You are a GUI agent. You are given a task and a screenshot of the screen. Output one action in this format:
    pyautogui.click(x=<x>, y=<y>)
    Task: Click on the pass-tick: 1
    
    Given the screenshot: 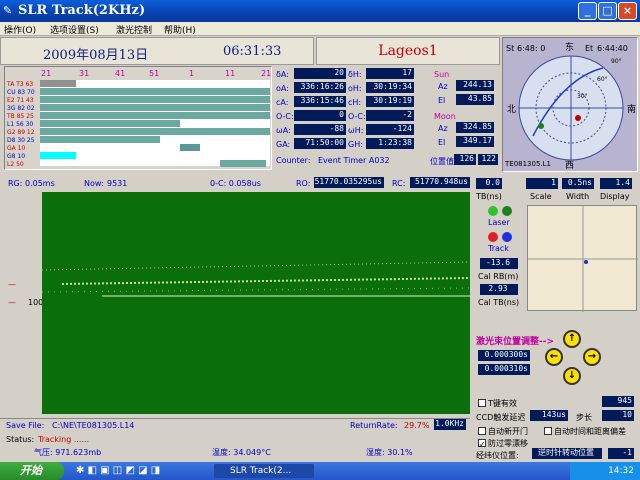 What is the action you would take?
    pyautogui.click(x=192, y=73)
    